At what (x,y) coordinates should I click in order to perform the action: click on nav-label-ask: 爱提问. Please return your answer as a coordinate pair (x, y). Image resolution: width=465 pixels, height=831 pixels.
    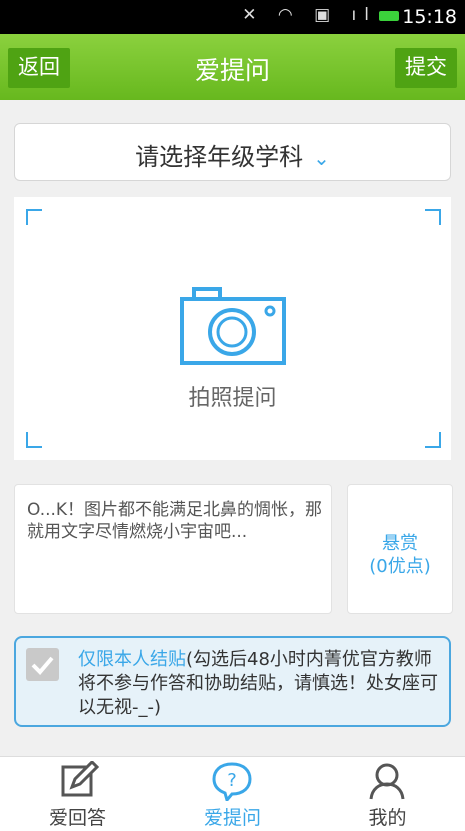
    Looking at the image, I should click on (232, 818).